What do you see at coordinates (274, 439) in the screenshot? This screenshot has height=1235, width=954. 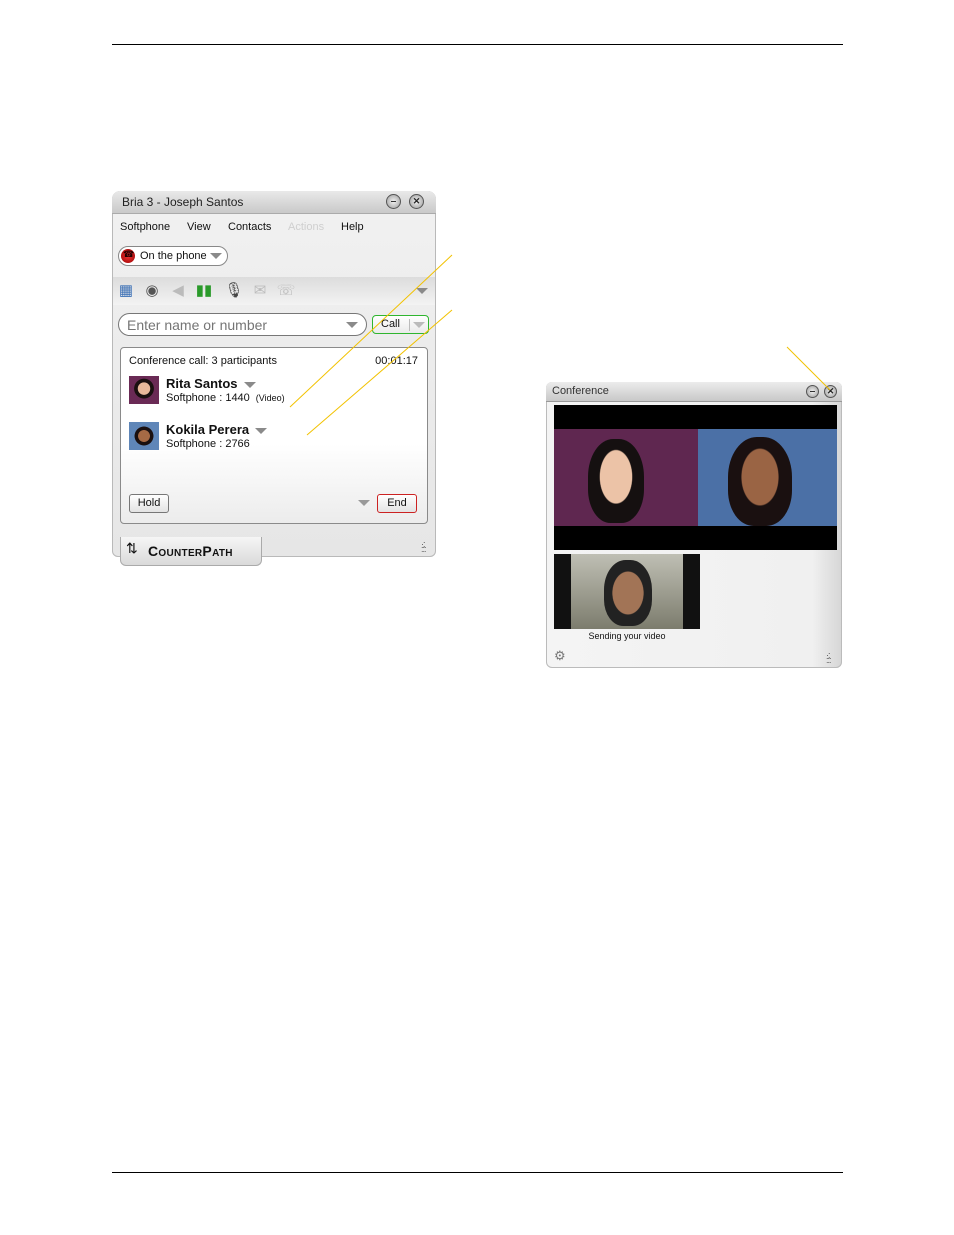 I see `participant-item: Kokila Perera Softphone : 2766` at bounding box center [274, 439].